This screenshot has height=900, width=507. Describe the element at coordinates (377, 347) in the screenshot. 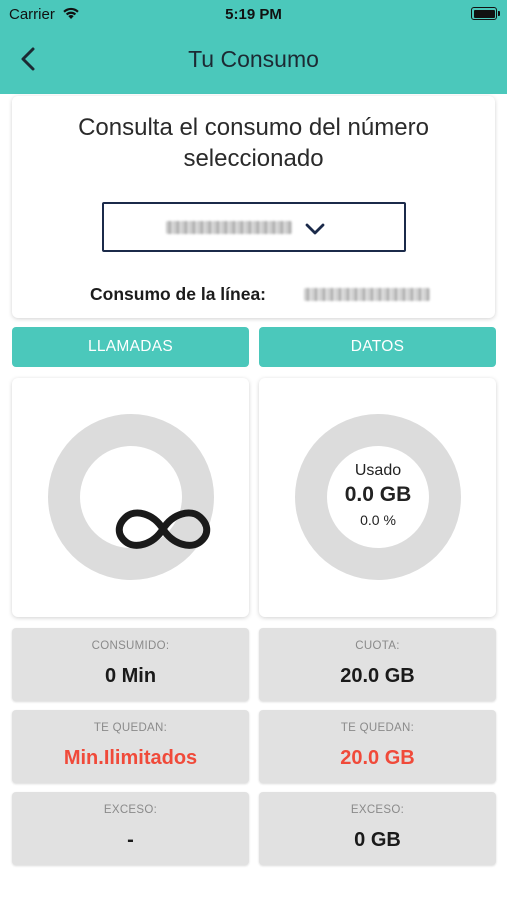

I see `tab-datos: DATOS` at that location.